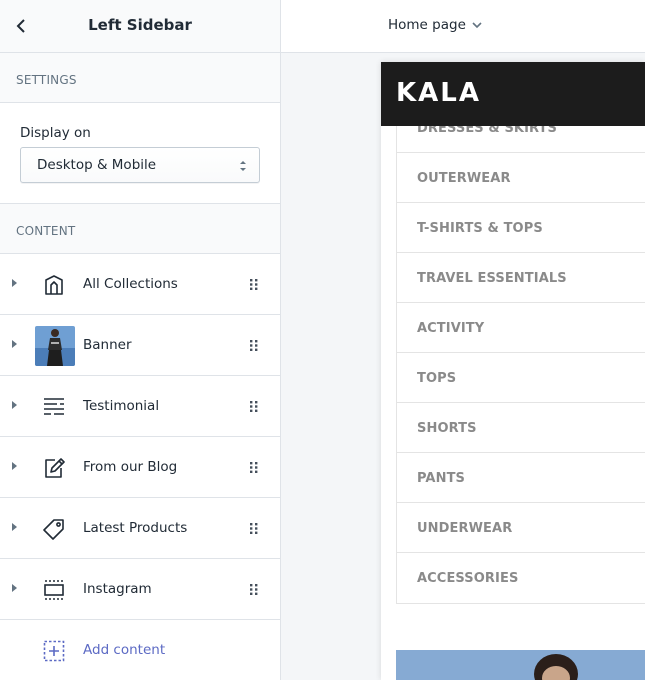 The width and height of the screenshot is (645, 680). I want to click on store-header: KALA, so click(513, 94).